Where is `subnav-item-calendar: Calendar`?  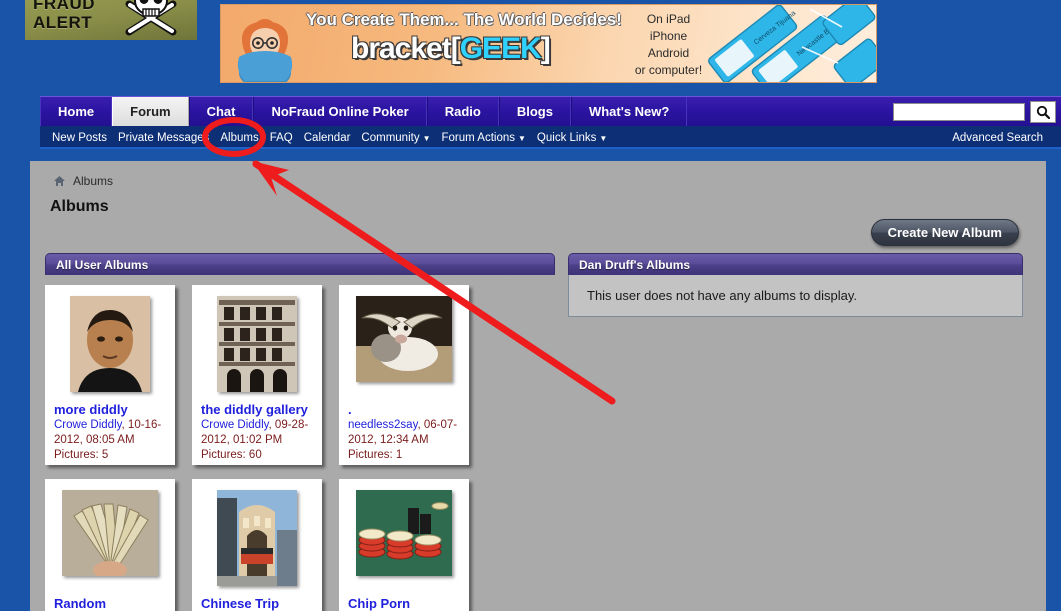
subnav-item-calendar: Calendar is located at coordinates (327, 138).